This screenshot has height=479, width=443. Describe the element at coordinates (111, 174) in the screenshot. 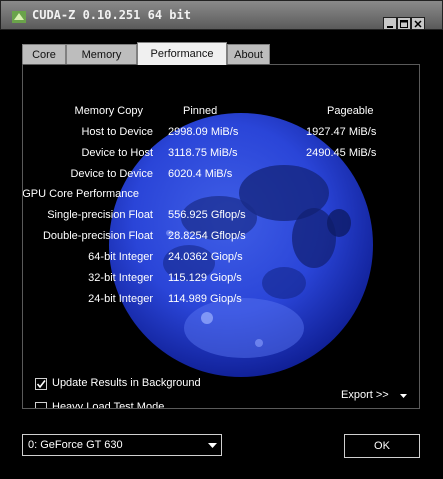

I see `device-to-device-label: Device to Device` at that location.